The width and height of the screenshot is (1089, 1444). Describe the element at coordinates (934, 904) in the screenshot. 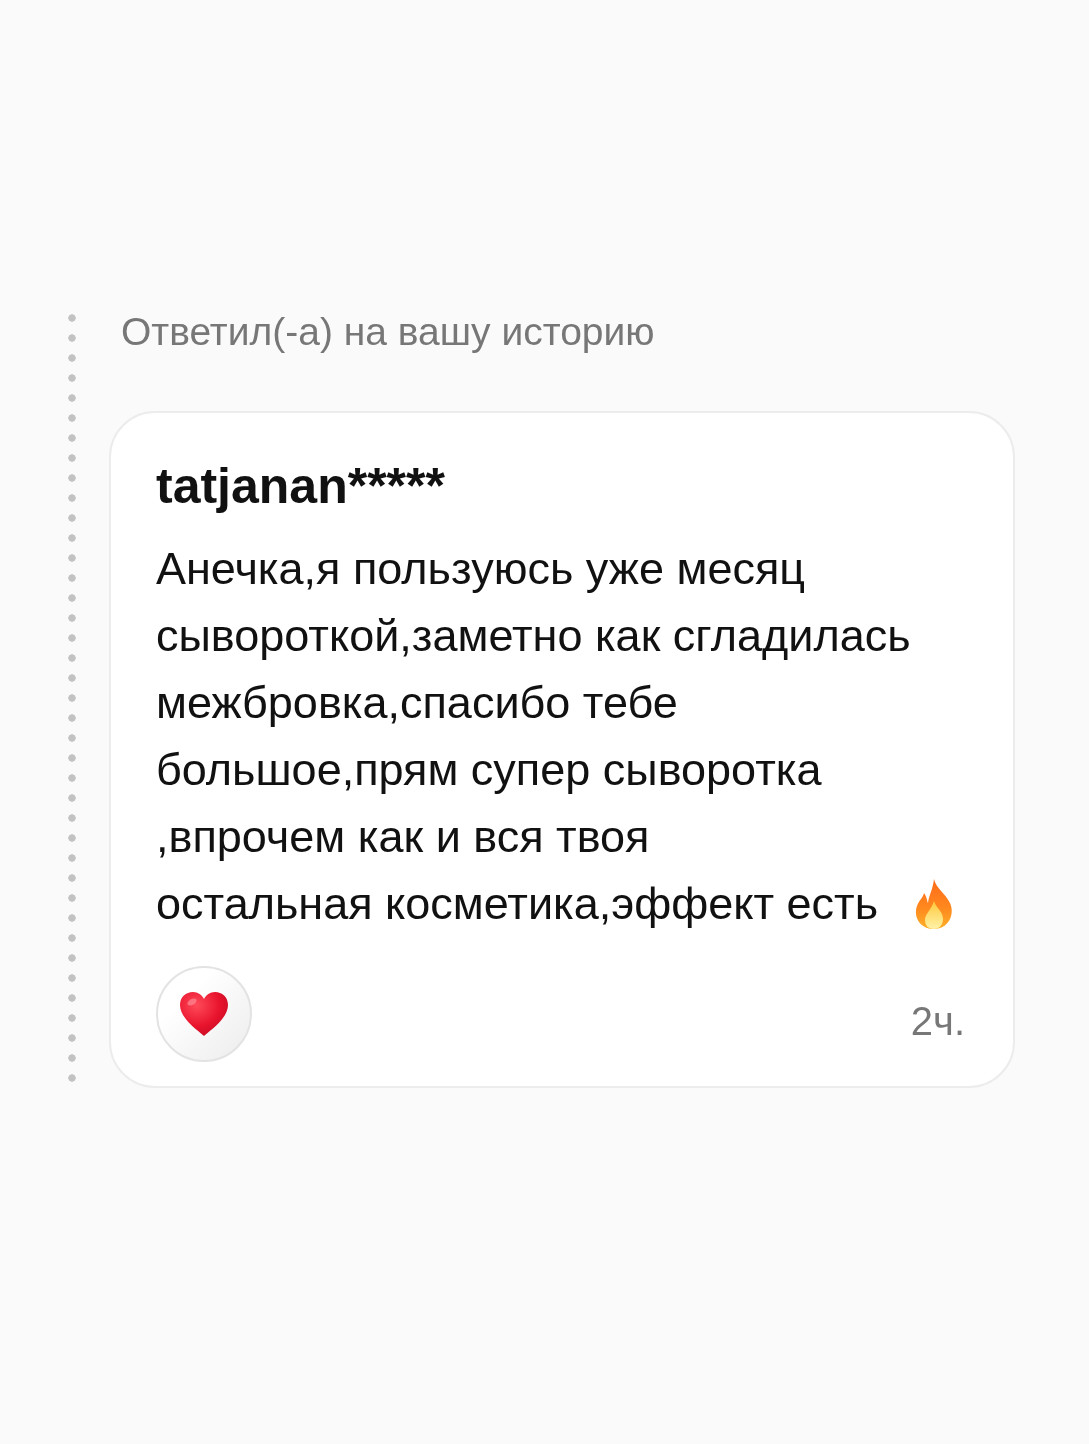

I see `fire-icon` at that location.